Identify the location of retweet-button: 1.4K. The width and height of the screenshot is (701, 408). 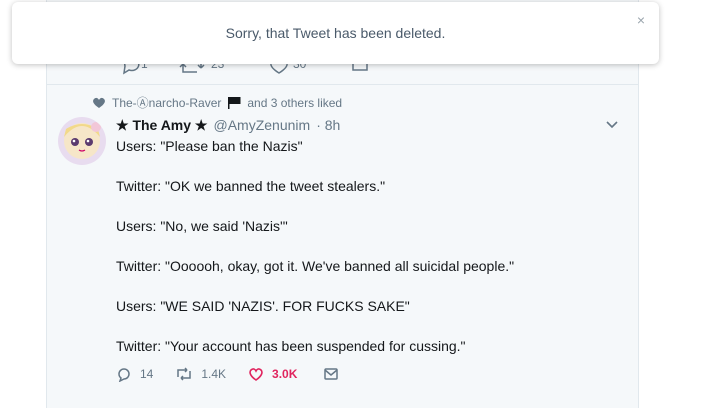
(200, 374).